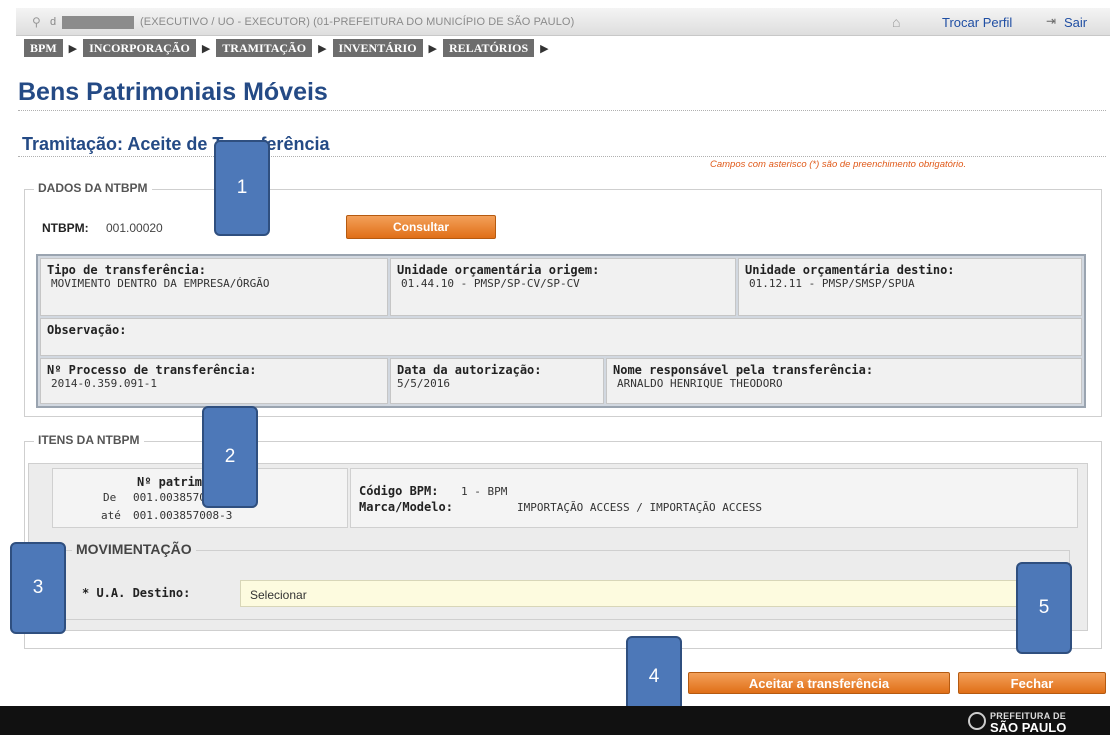 This screenshot has height=735, width=1110. What do you see at coordinates (850, 270) in the screenshot?
I see `destination-unit-label: Unidade orçamentária destino:` at bounding box center [850, 270].